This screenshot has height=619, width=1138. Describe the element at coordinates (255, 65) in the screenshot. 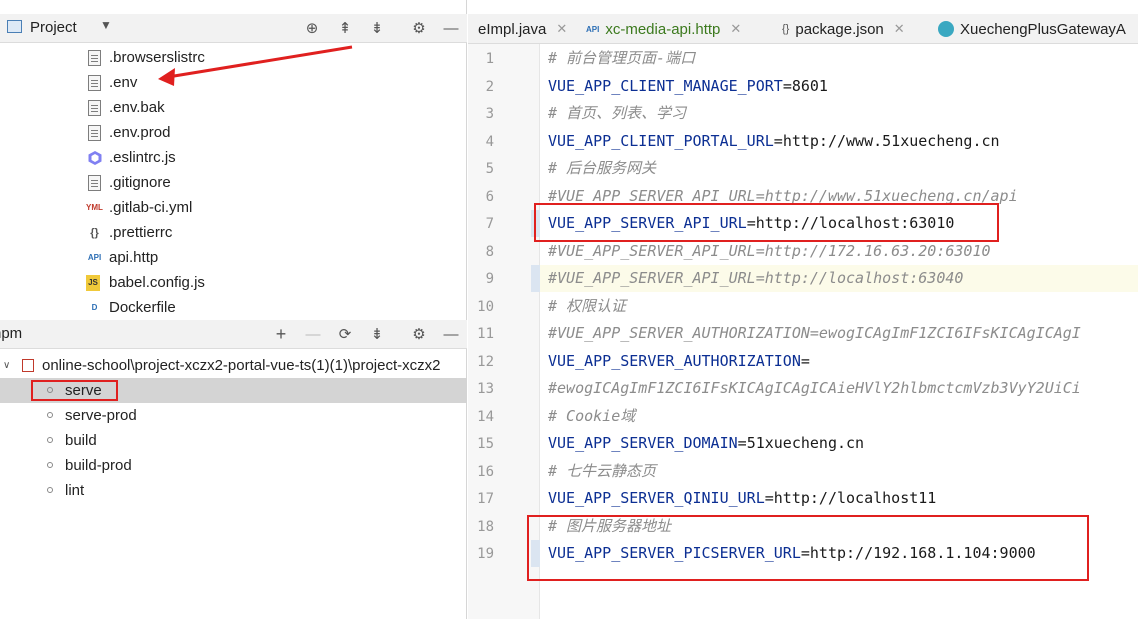

I see `annotation-arrow` at that location.